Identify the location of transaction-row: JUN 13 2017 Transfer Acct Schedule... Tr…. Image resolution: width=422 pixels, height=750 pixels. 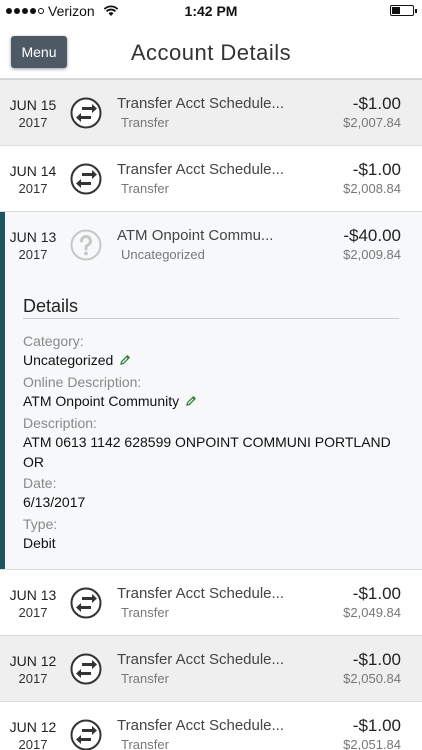
(211, 603).